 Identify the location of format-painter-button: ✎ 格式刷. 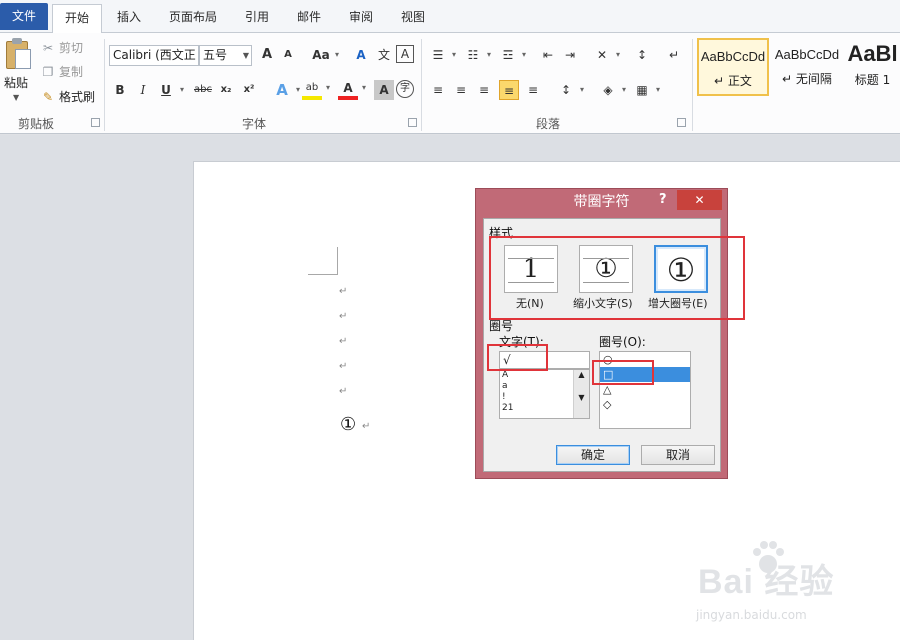
(67, 97).